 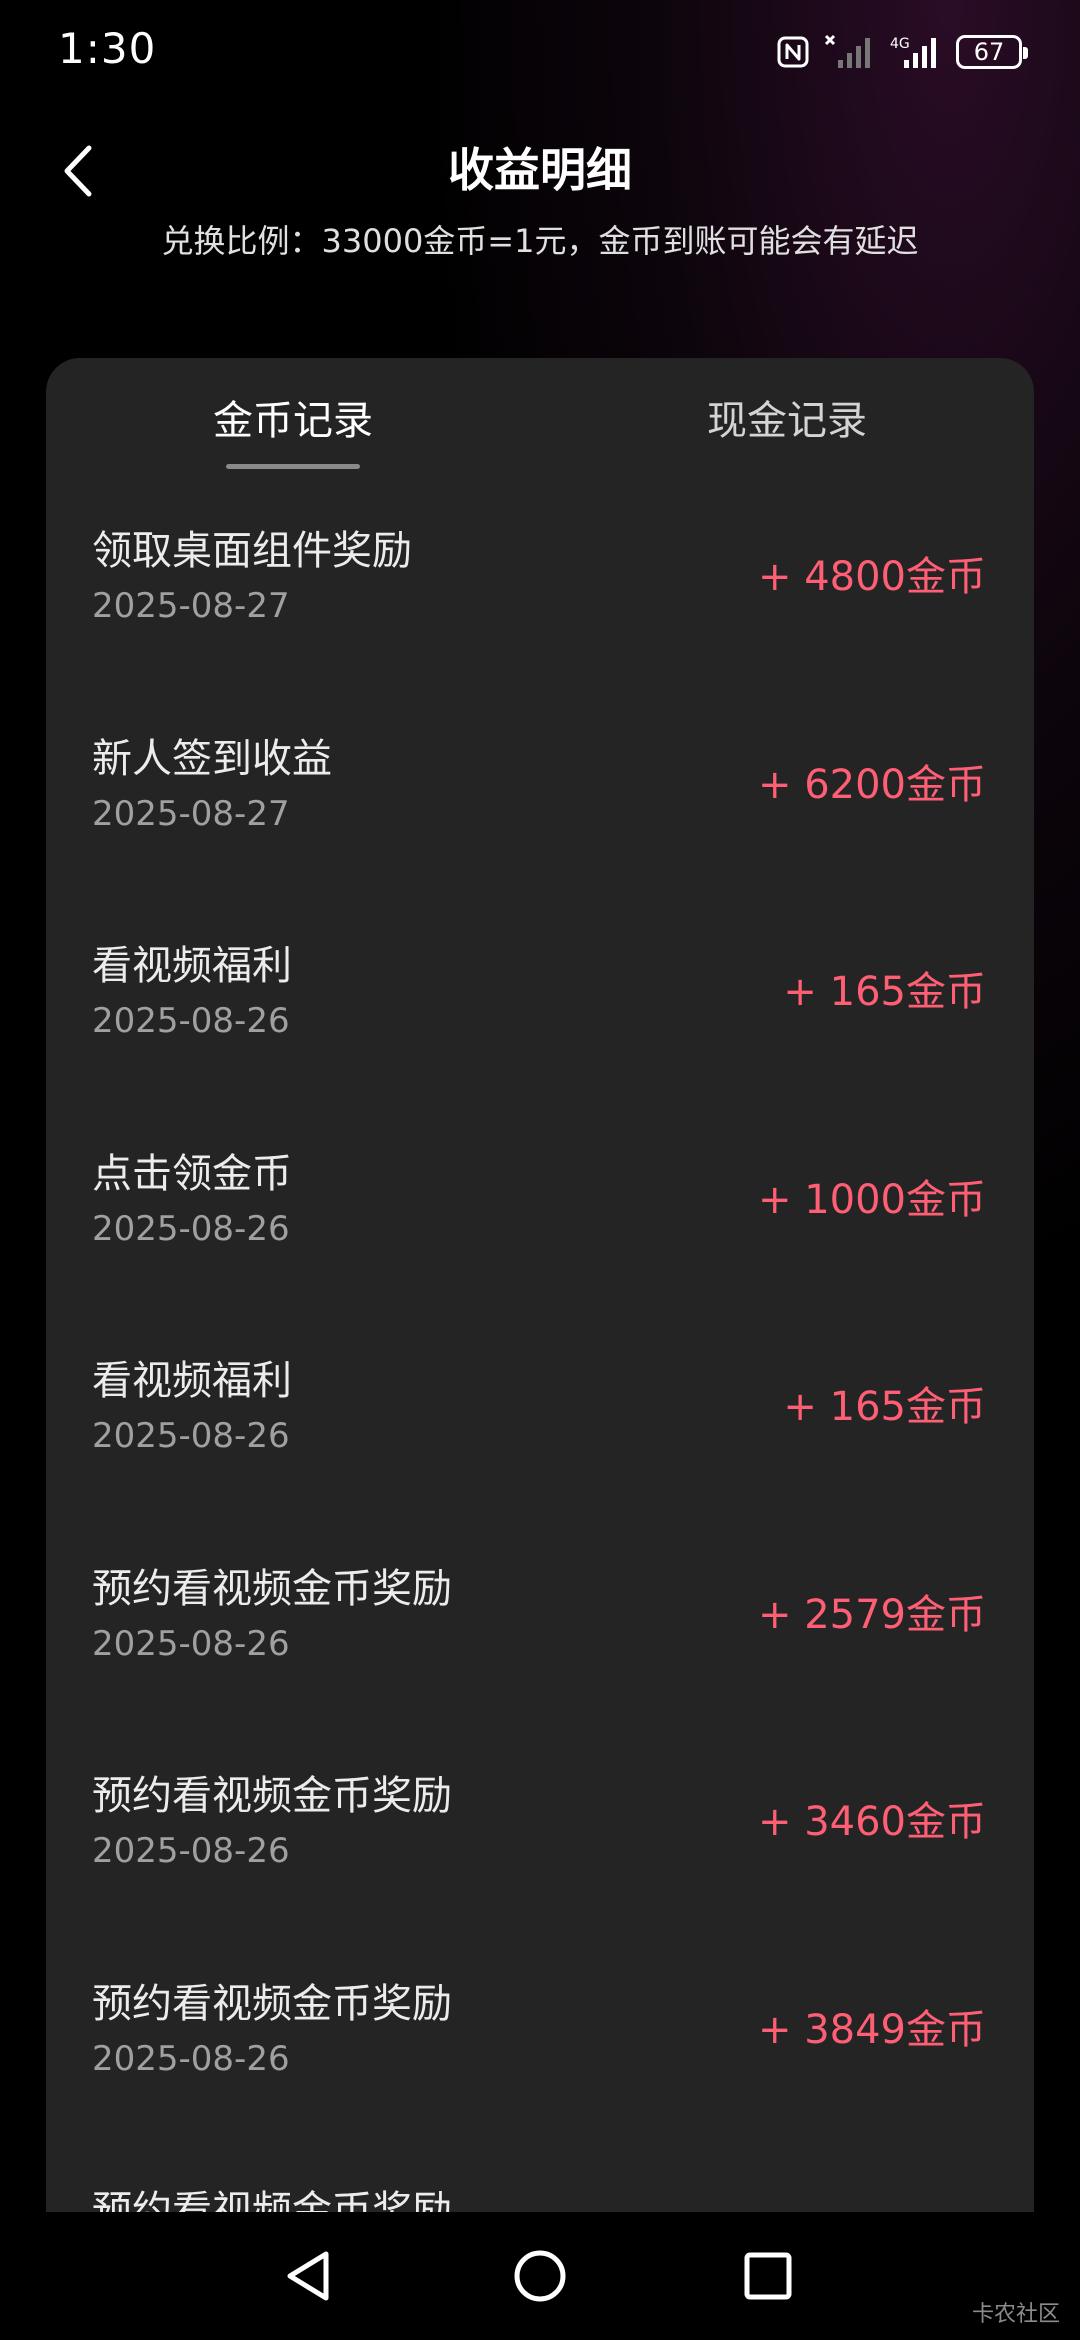 I want to click on tab-cash-records: 现金记录, so click(x=787, y=418).